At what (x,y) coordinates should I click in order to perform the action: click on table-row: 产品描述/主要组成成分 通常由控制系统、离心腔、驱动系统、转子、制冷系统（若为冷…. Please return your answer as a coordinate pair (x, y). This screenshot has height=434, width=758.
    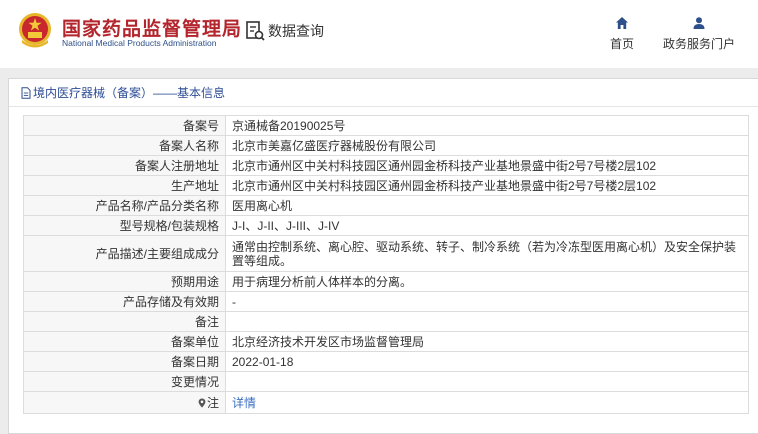
    Looking at the image, I should click on (386, 253).